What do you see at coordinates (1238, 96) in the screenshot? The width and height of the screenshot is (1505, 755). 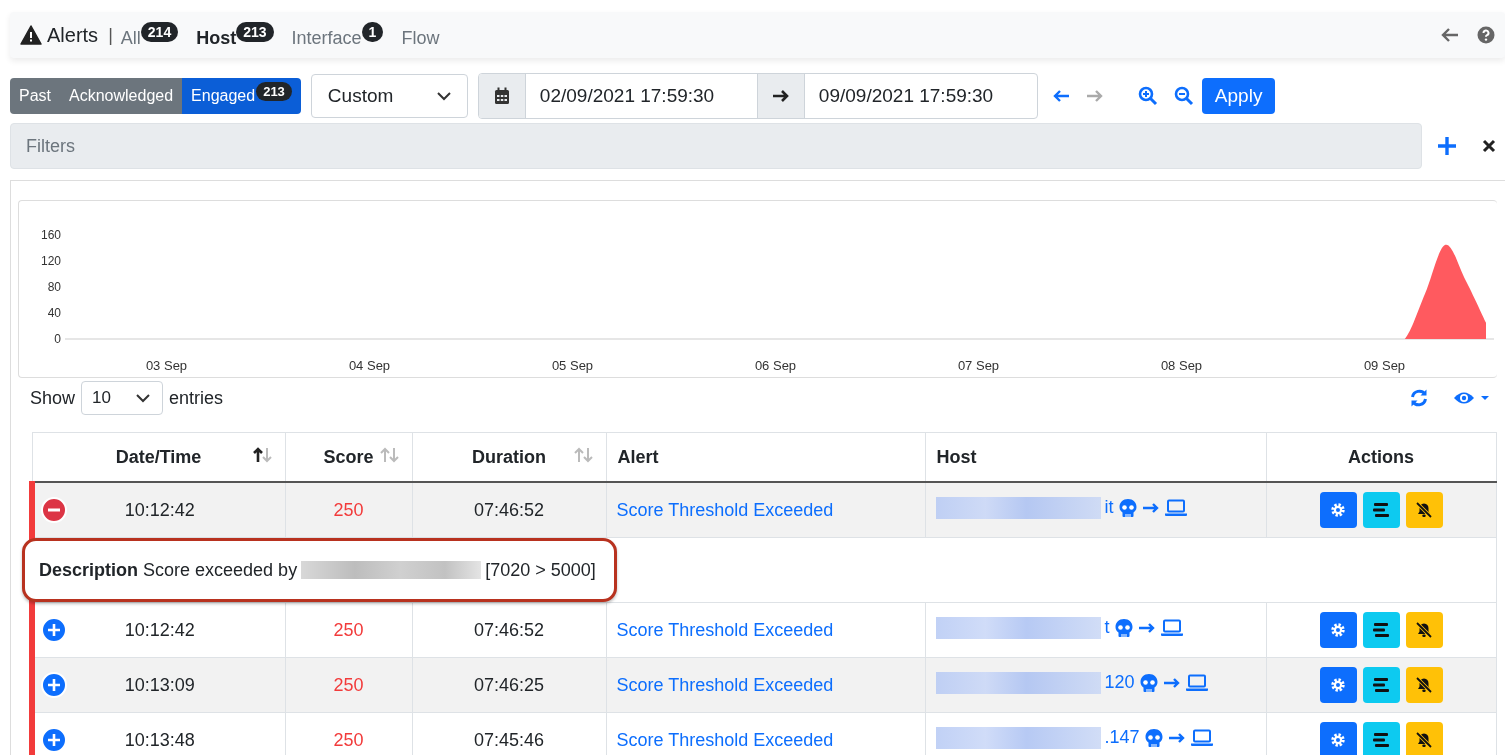 I see `apply-button: Apply` at bounding box center [1238, 96].